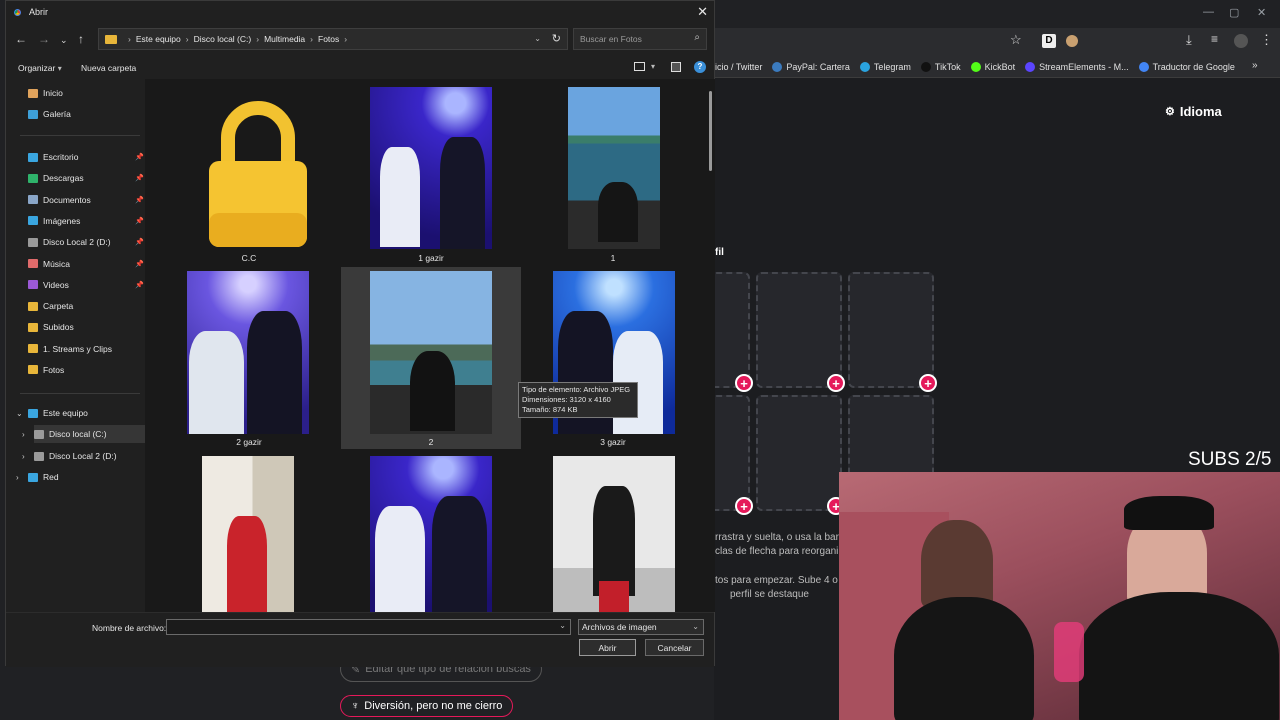 The height and width of the screenshot is (720, 1280). I want to click on sidebar-item-galer-a: Galería, so click(86, 114).